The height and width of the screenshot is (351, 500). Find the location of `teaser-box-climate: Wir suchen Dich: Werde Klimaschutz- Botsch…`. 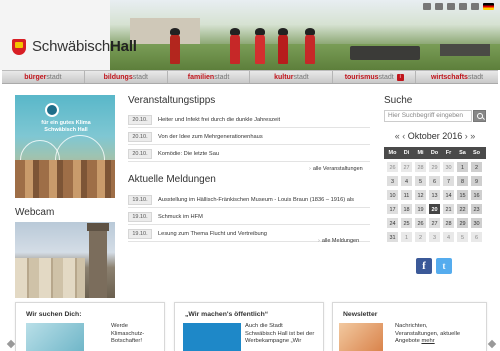

teaser-box-climate: Wir suchen Dich: Werde Klimaschutz- Botsch… is located at coordinates (90, 326).